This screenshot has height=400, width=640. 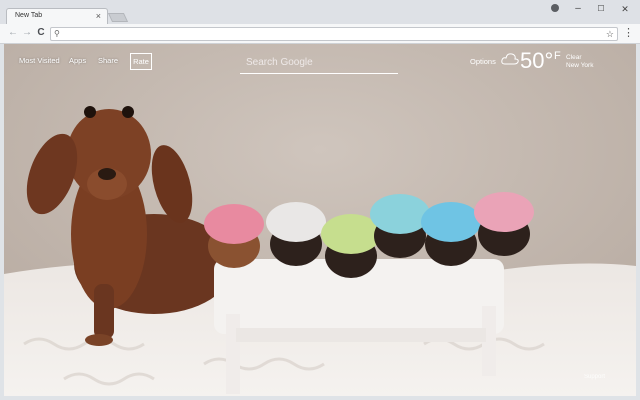 What do you see at coordinates (41, 33) in the screenshot?
I see `reload-icon: C` at bounding box center [41, 33].